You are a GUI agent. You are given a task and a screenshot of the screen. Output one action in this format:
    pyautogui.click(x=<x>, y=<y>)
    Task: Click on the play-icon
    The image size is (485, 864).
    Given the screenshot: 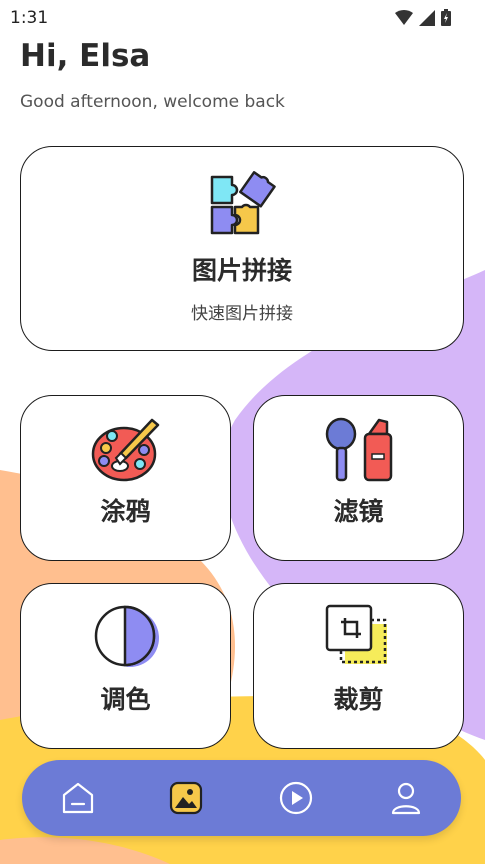 What is the action you would take?
    pyautogui.click(x=296, y=798)
    